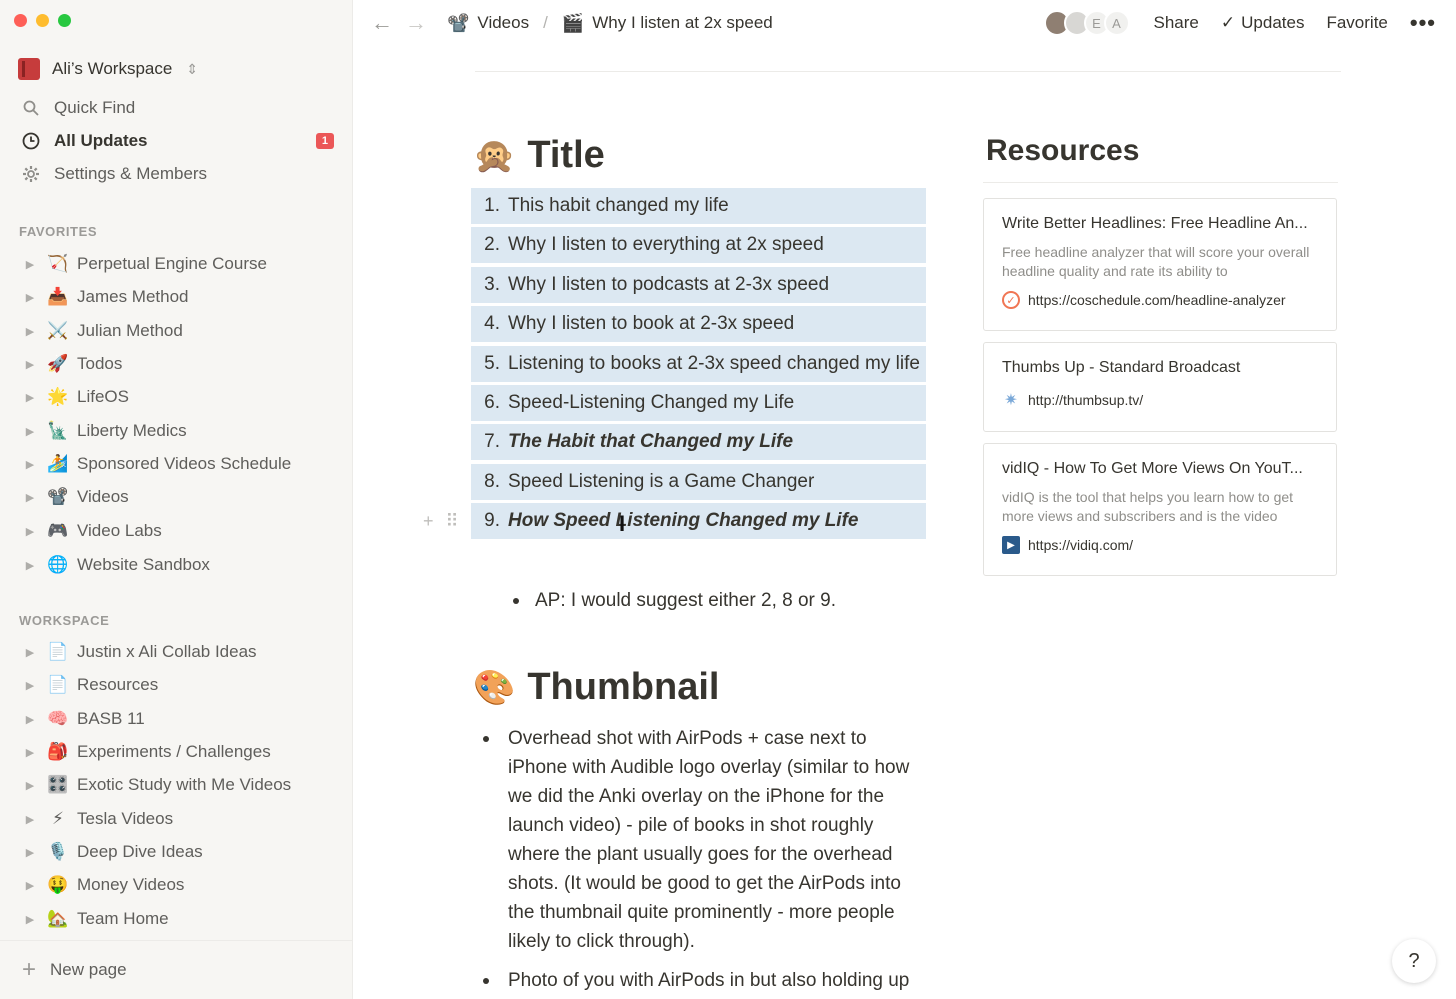 This screenshot has width=1456, height=999. Describe the element at coordinates (382, 23) in the screenshot. I see `back-arrow-icon: ←` at that location.